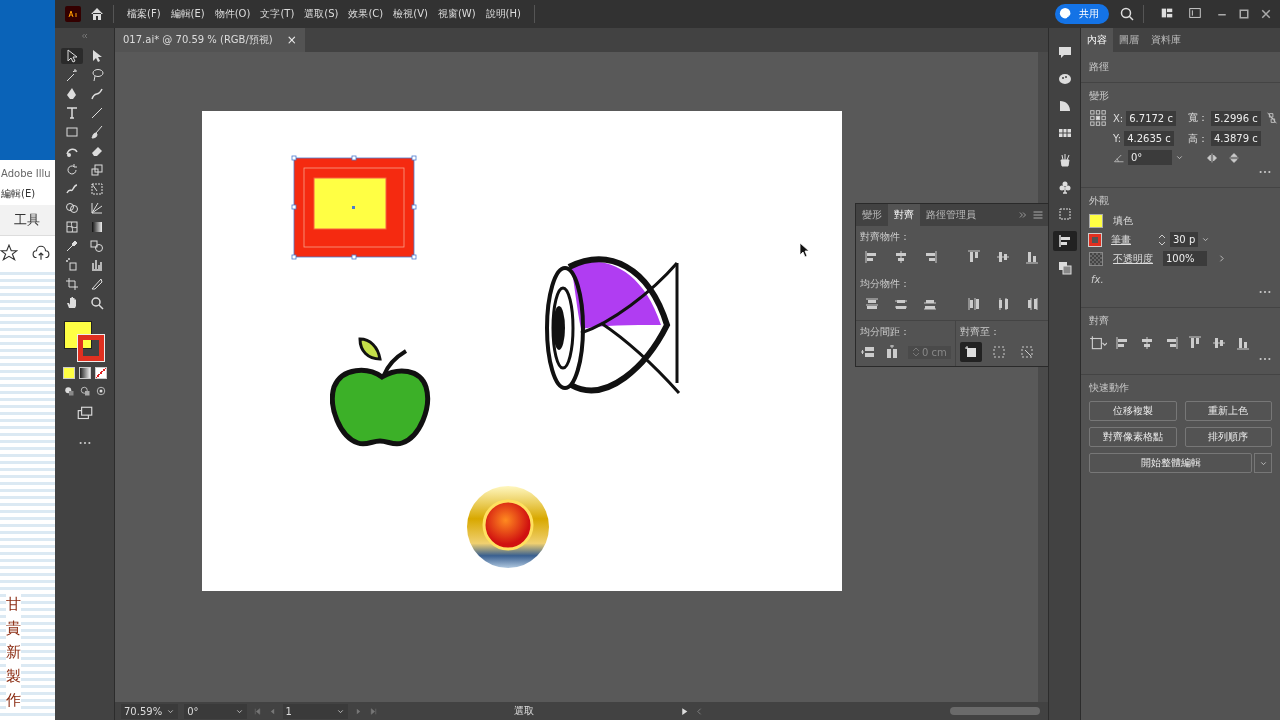 The image size is (1280, 720). I want to click on star-icon, so click(9, 253).